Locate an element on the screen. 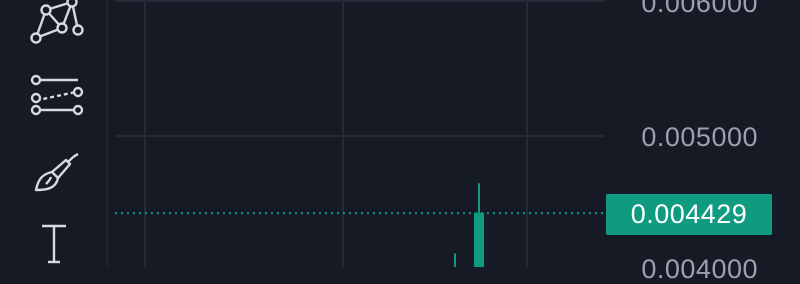  candles is located at coordinates (467, 233).